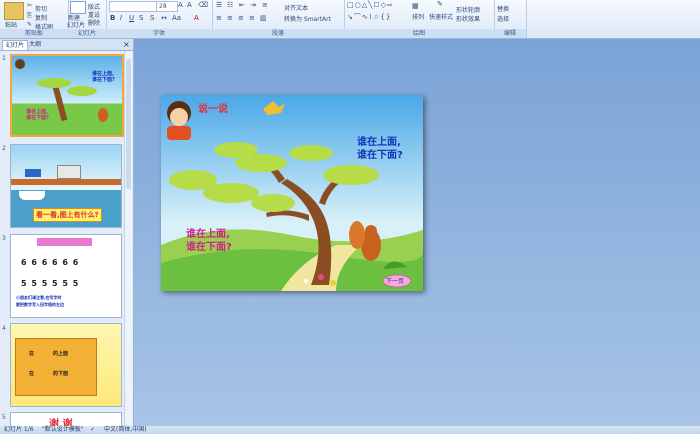  What do you see at coordinates (125, 430) in the screenshot?
I see `language: 中文(简体,中国)` at bounding box center [125, 430].